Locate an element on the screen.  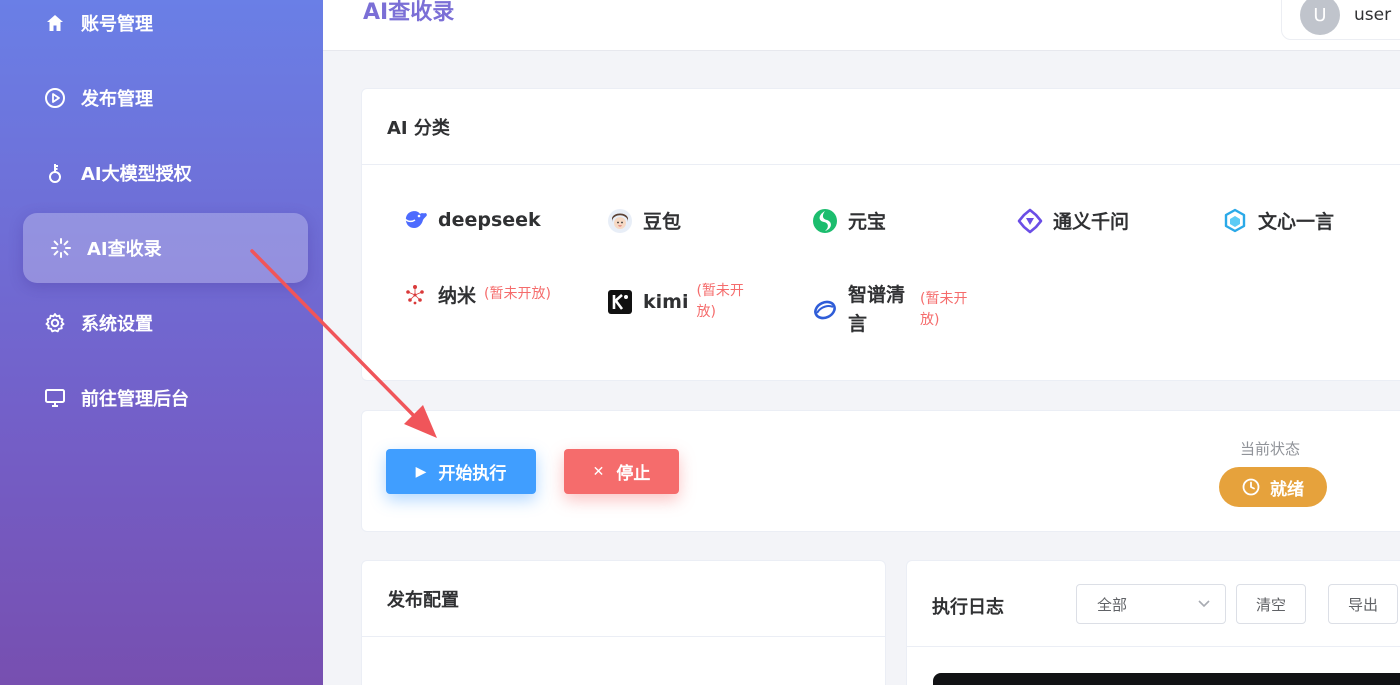
status-label: 当前状态 is located at coordinates (1270, 449).